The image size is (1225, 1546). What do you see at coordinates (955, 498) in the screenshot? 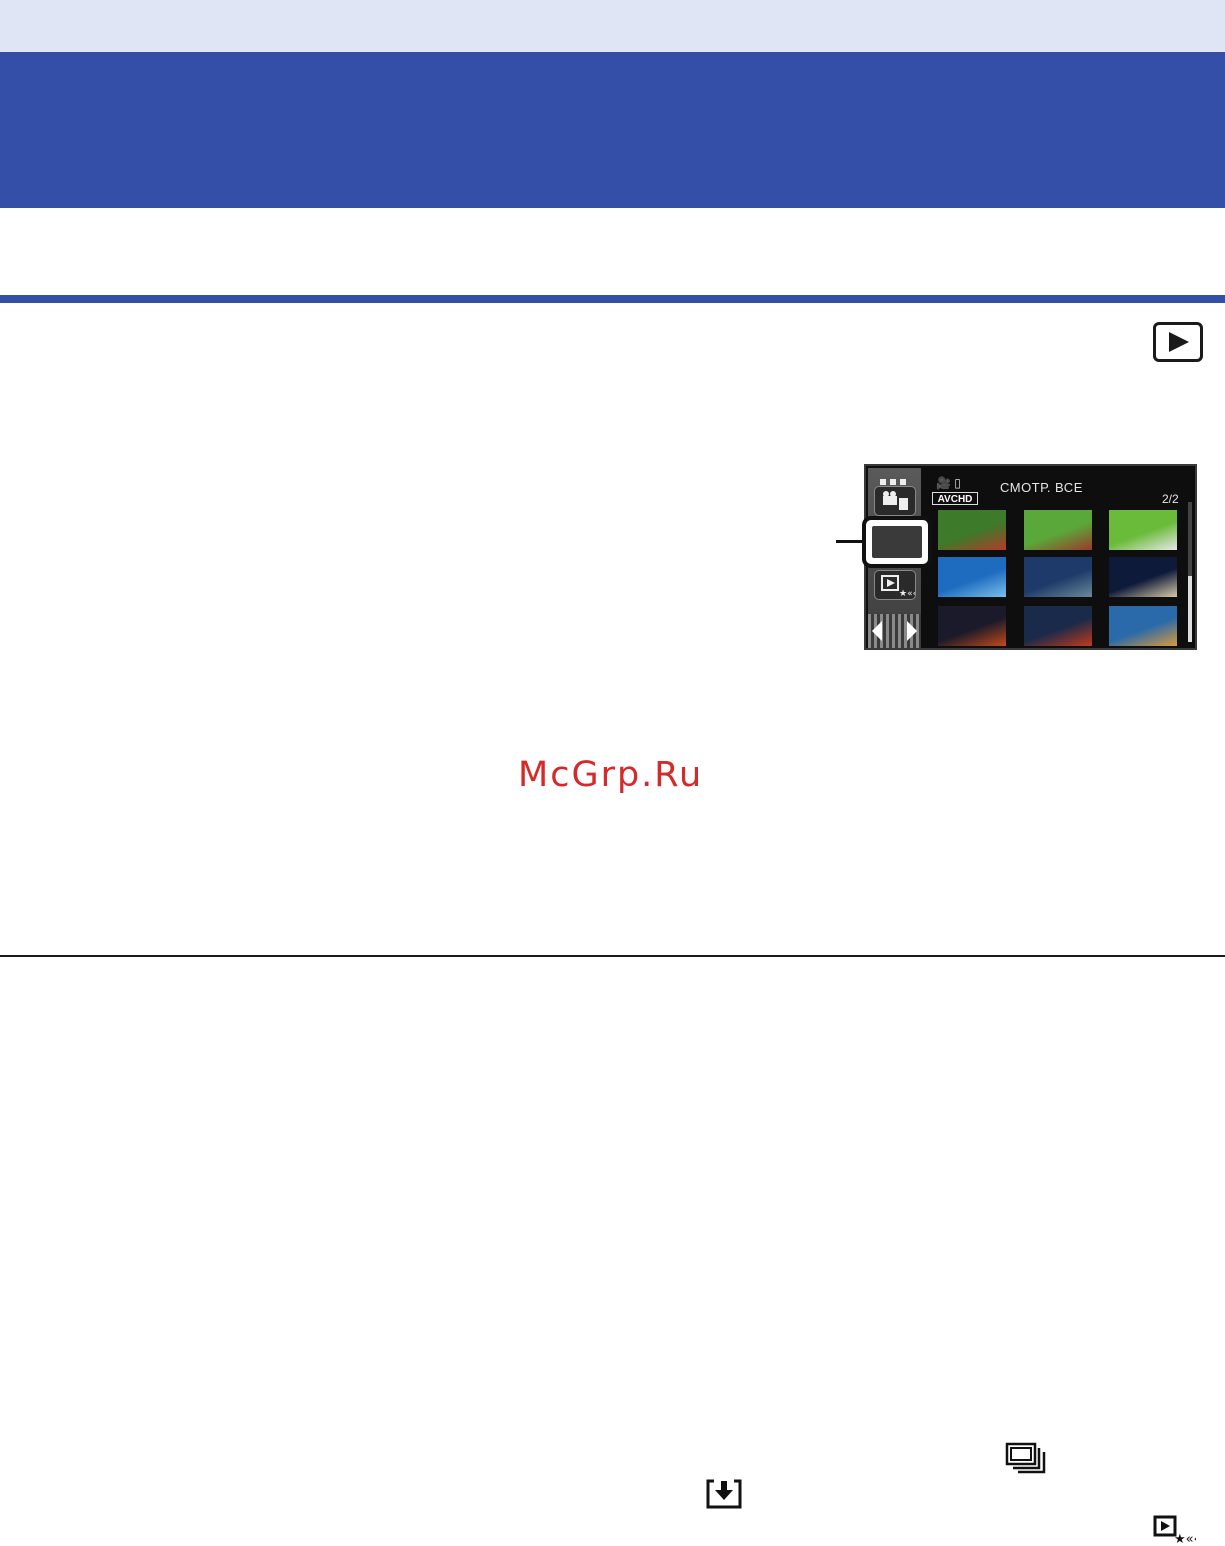
I see `format-badge: AVCHD` at bounding box center [955, 498].